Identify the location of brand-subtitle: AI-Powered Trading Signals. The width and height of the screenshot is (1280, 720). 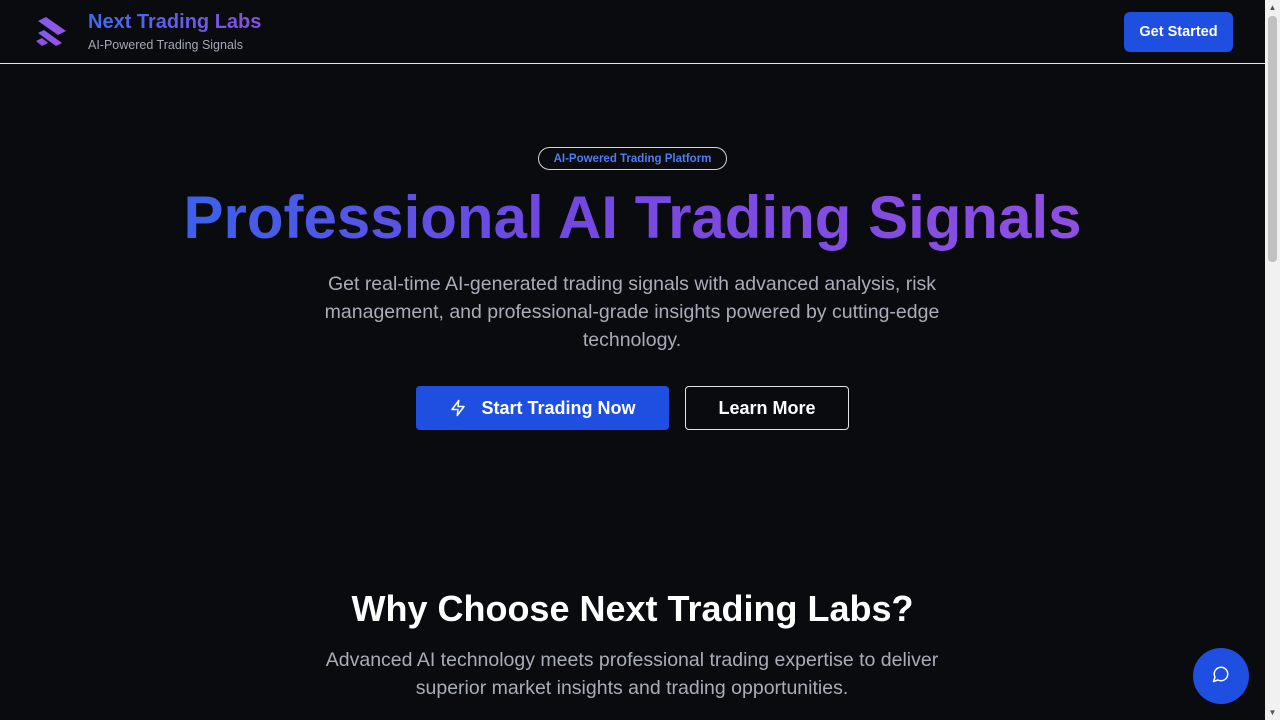
(165, 45).